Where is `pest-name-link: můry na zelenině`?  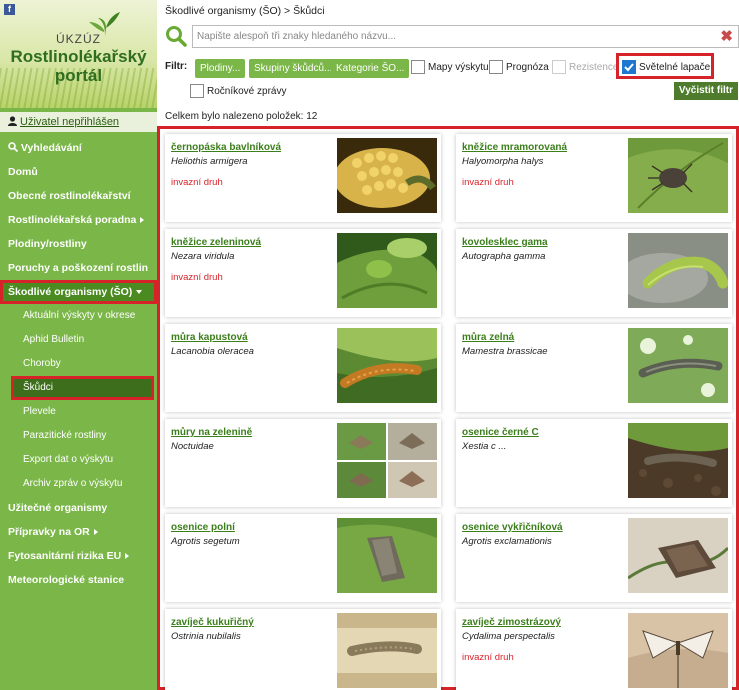
pest-name-link: můry na zelenině is located at coordinates (211, 432).